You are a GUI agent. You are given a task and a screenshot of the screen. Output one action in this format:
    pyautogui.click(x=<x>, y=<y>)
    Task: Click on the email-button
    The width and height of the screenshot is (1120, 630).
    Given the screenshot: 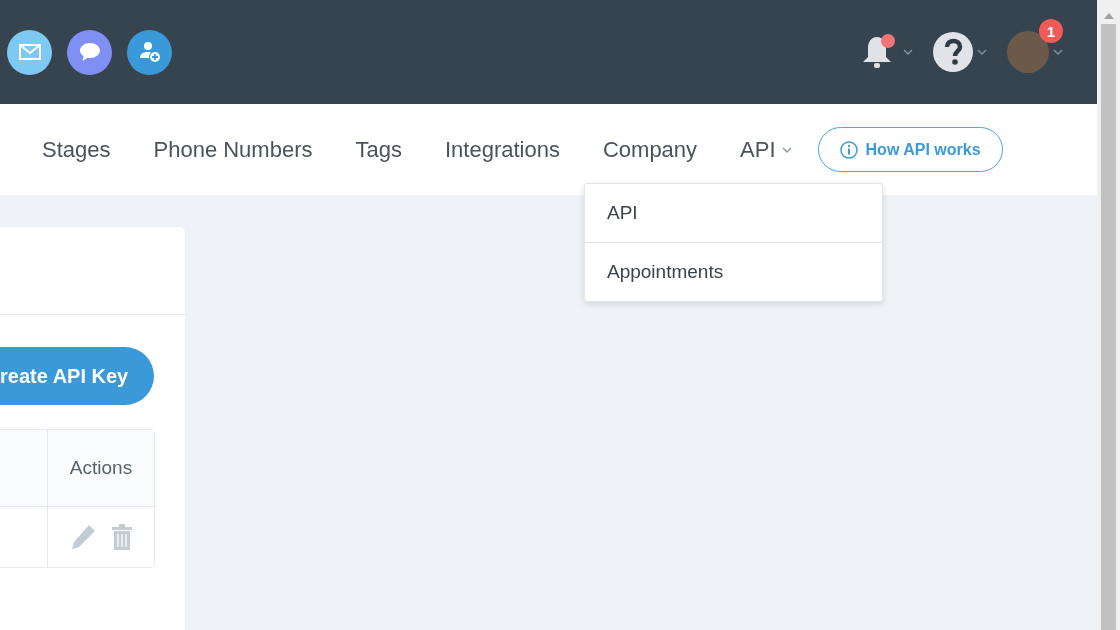 What is the action you would take?
    pyautogui.click(x=29, y=52)
    